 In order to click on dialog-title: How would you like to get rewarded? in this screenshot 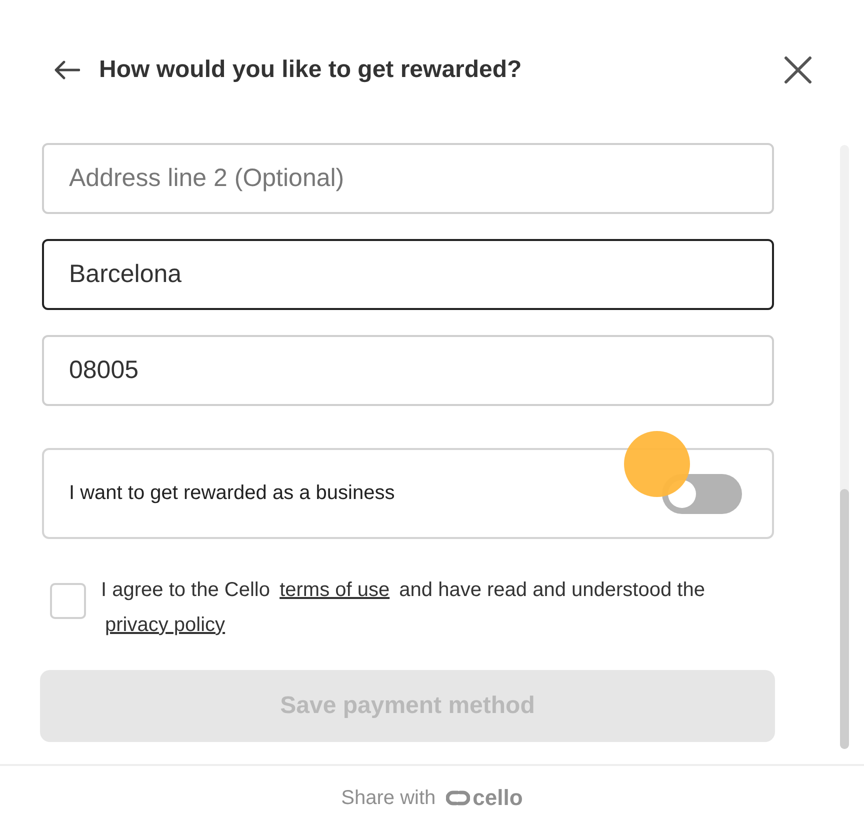, I will do `click(310, 70)`.